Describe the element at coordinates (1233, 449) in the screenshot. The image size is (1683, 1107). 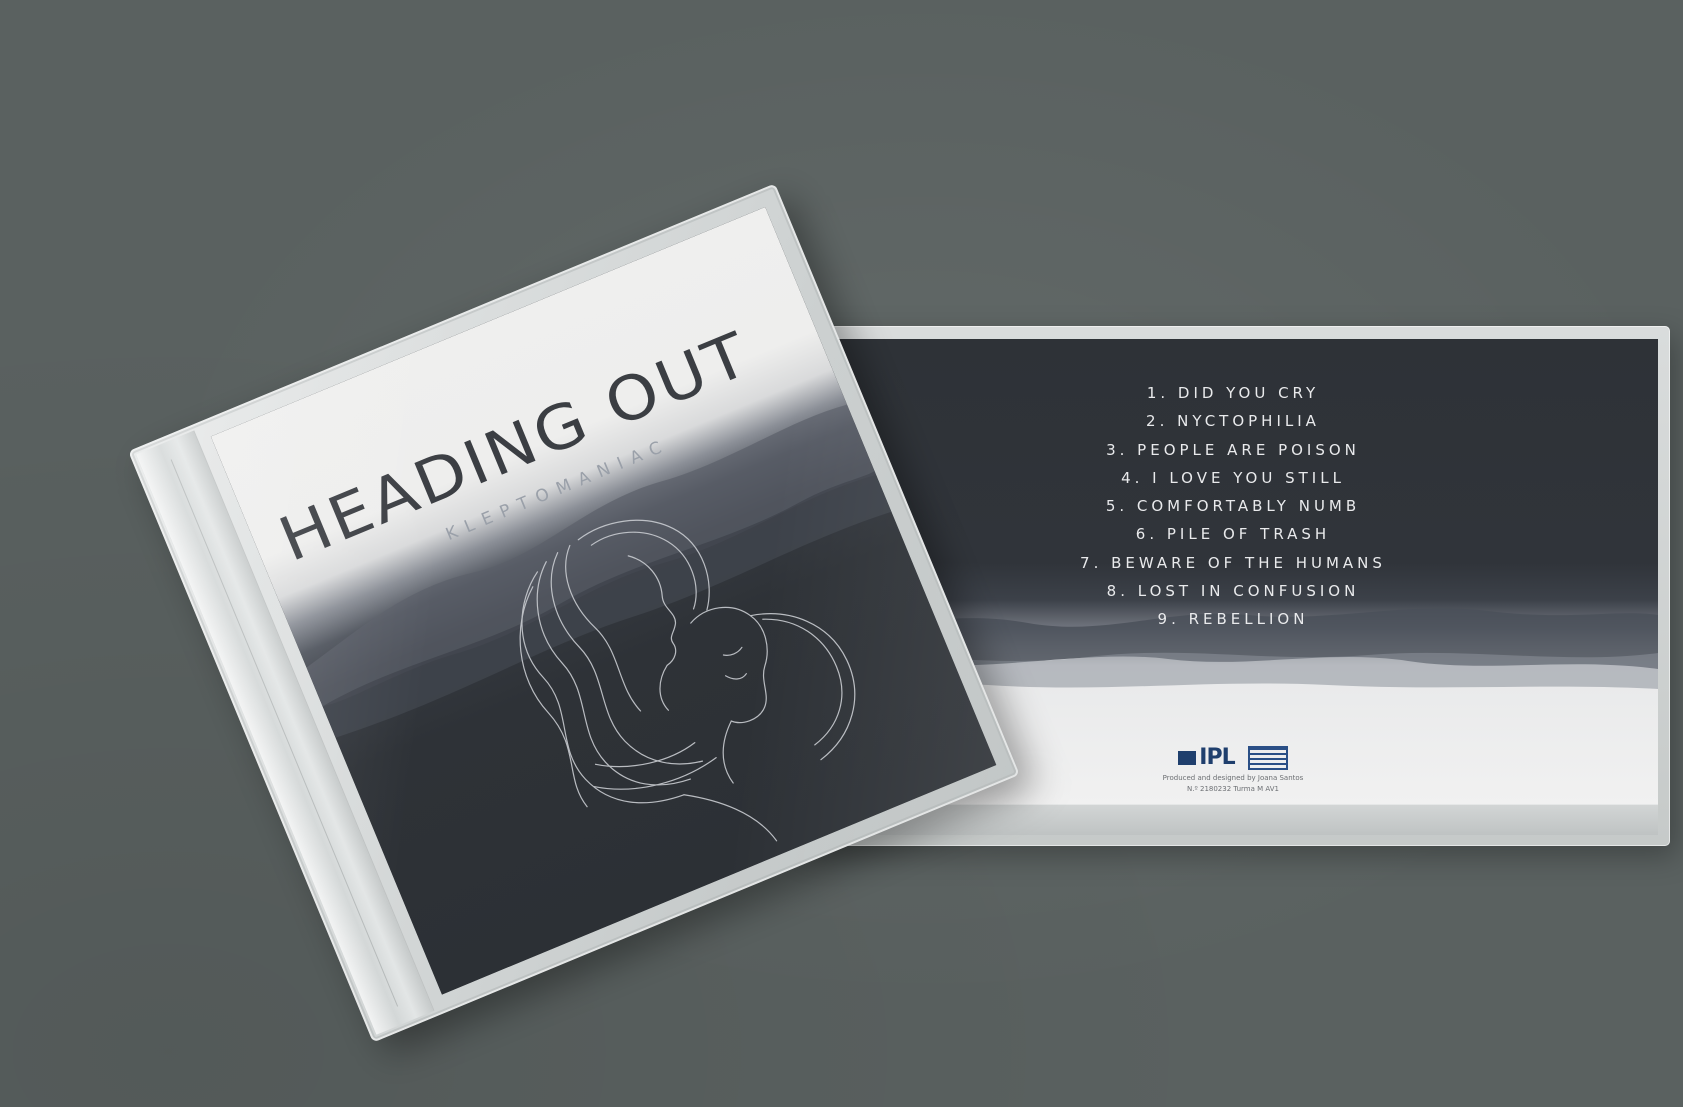
I see `track-item: 3. PEOPLE ARE POISON` at that location.